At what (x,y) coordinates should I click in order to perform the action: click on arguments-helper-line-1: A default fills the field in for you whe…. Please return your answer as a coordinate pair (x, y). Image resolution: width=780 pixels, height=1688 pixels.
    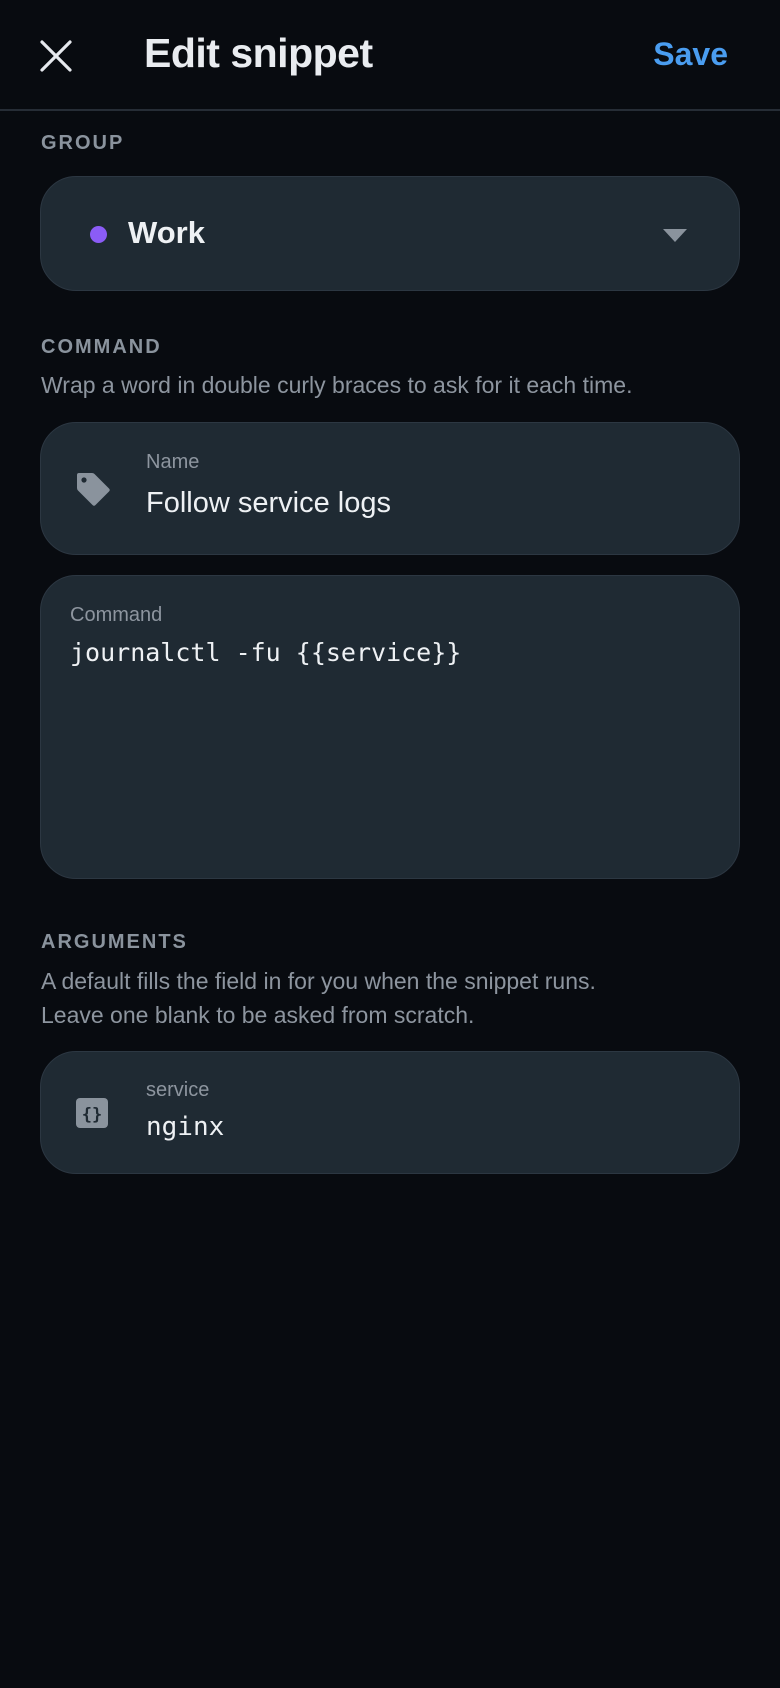
    Looking at the image, I should click on (318, 981).